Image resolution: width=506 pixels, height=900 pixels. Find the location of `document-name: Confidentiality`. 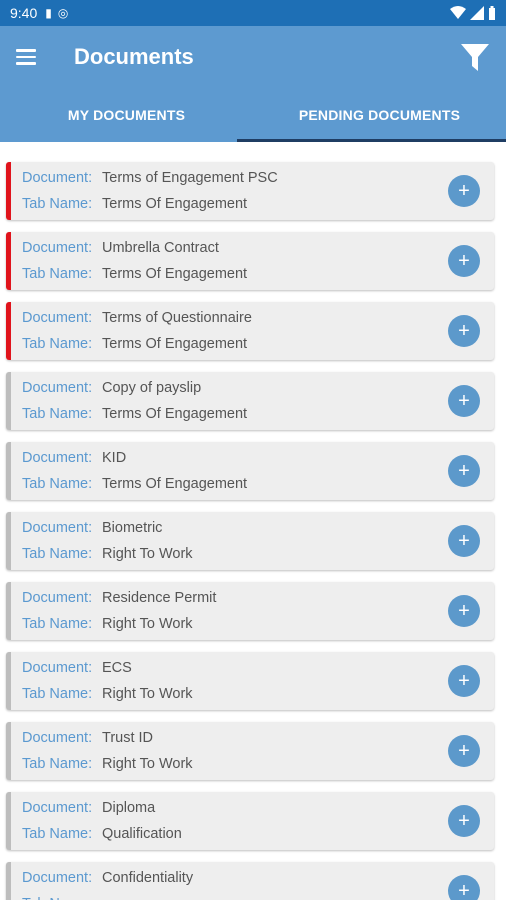

document-name: Confidentiality is located at coordinates (148, 878).